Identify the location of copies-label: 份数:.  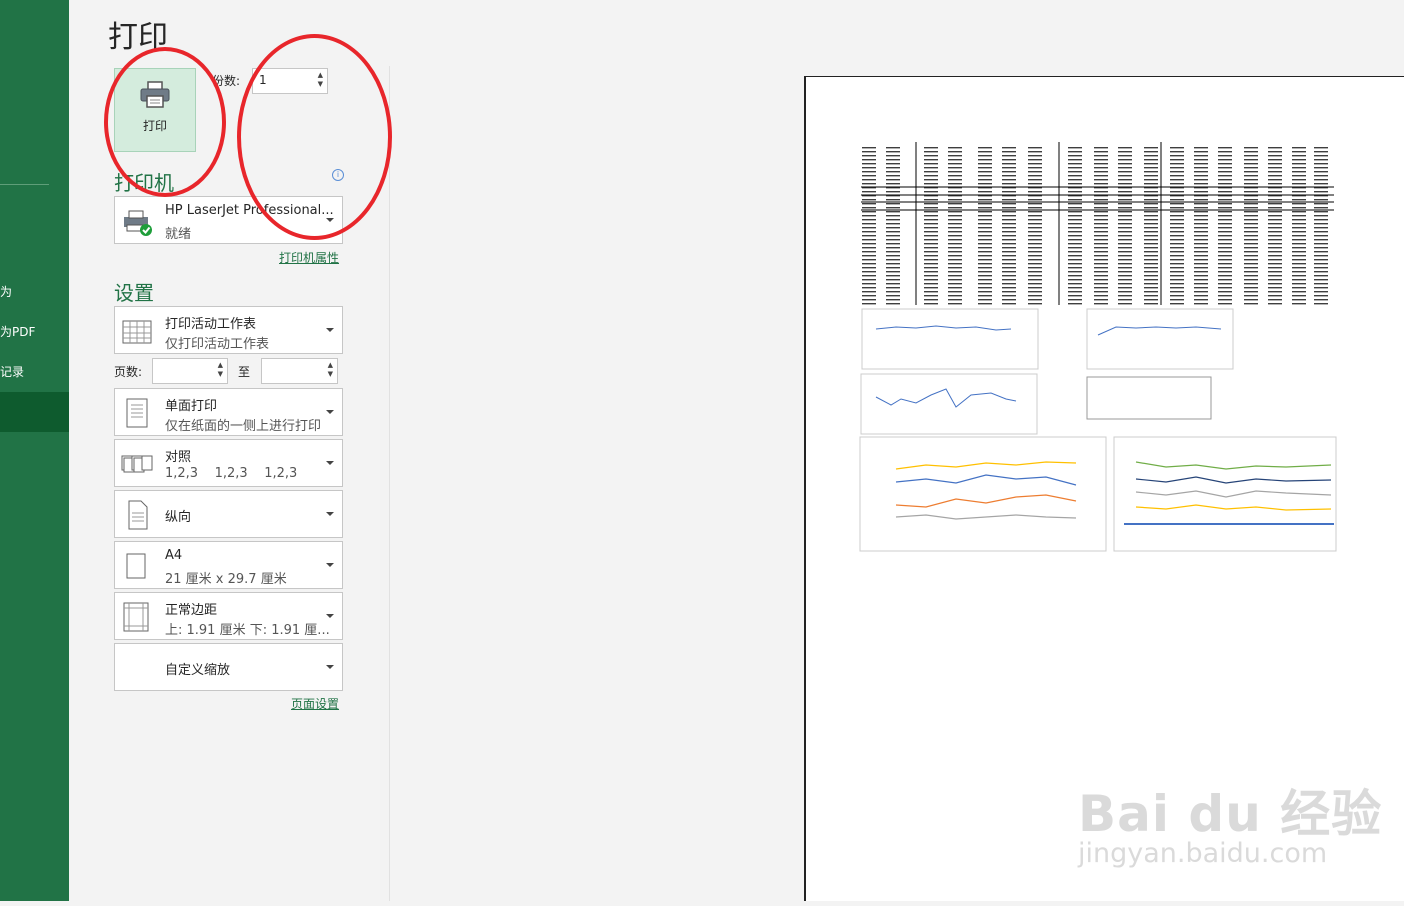
(226, 81).